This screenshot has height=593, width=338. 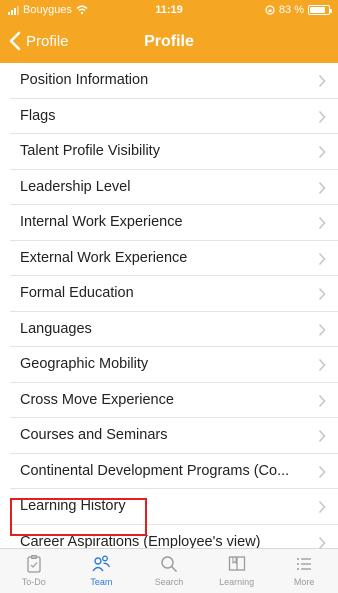 I want to click on status-bar: Bouygues 11:19 83 %, so click(x=169, y=11).